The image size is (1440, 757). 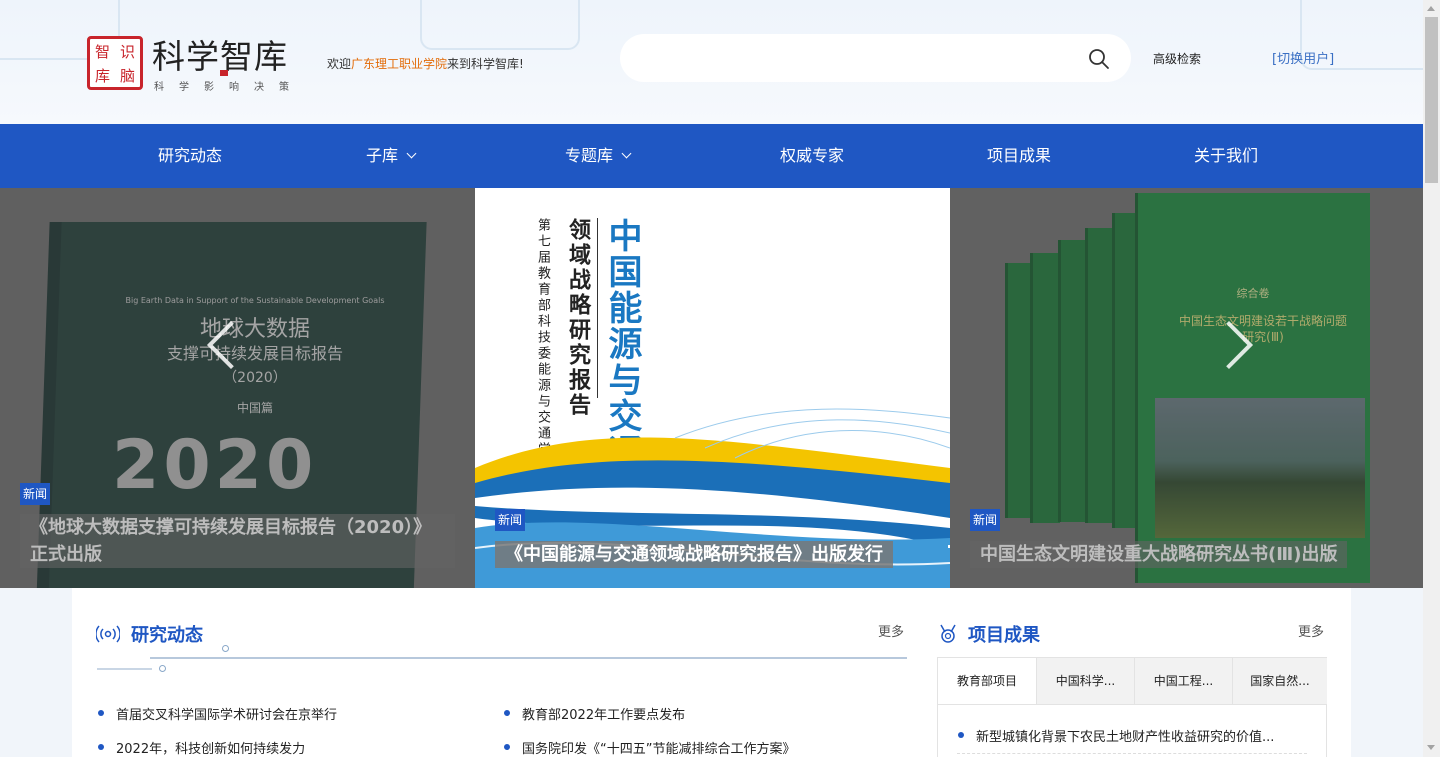 I want to click on research-panel, so click(x=501, y=672).